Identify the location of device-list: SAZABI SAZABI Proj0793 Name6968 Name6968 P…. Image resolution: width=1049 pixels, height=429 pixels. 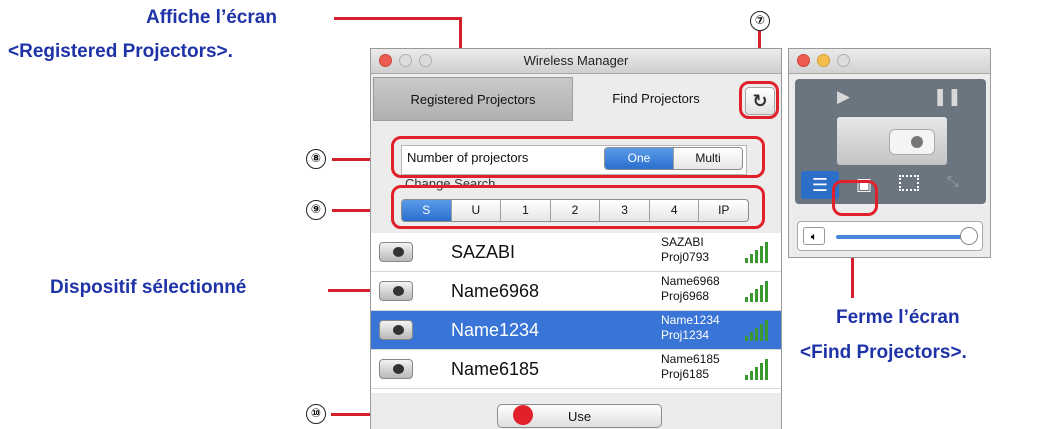
(576, 313).